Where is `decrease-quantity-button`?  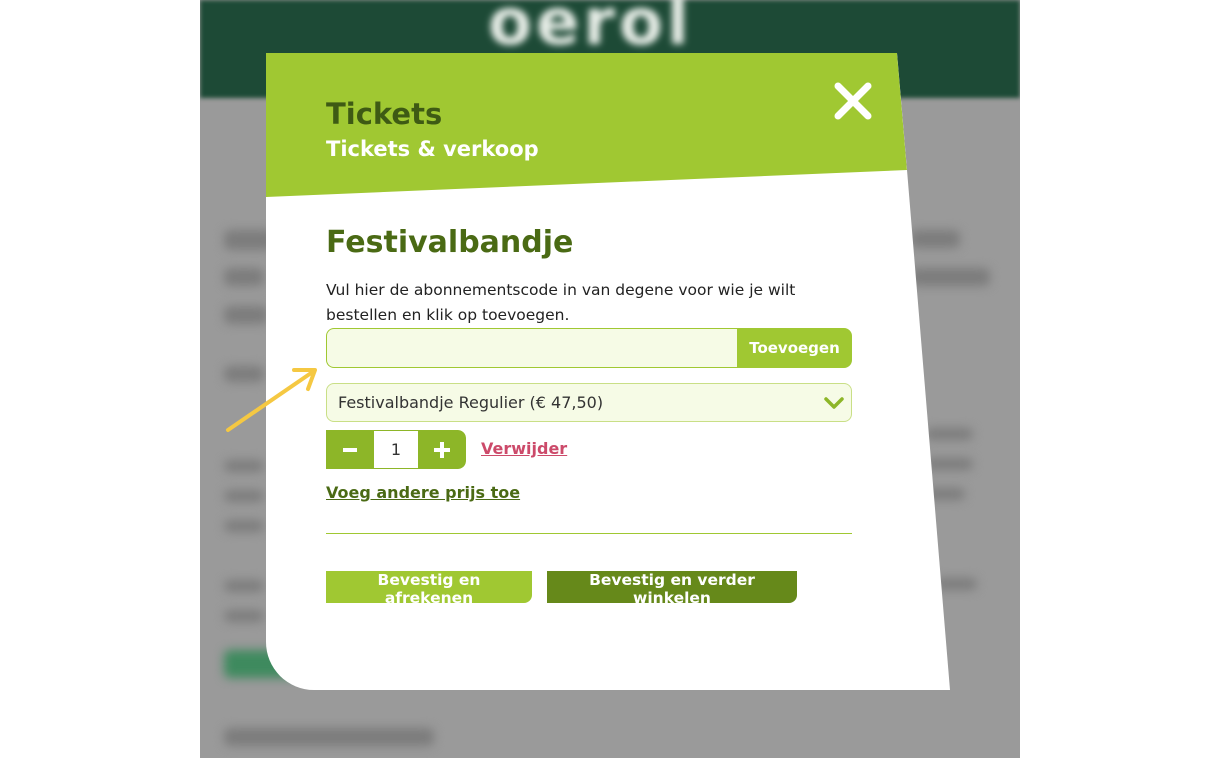 decrease-quantity-button is located at coordinates (350, 449).